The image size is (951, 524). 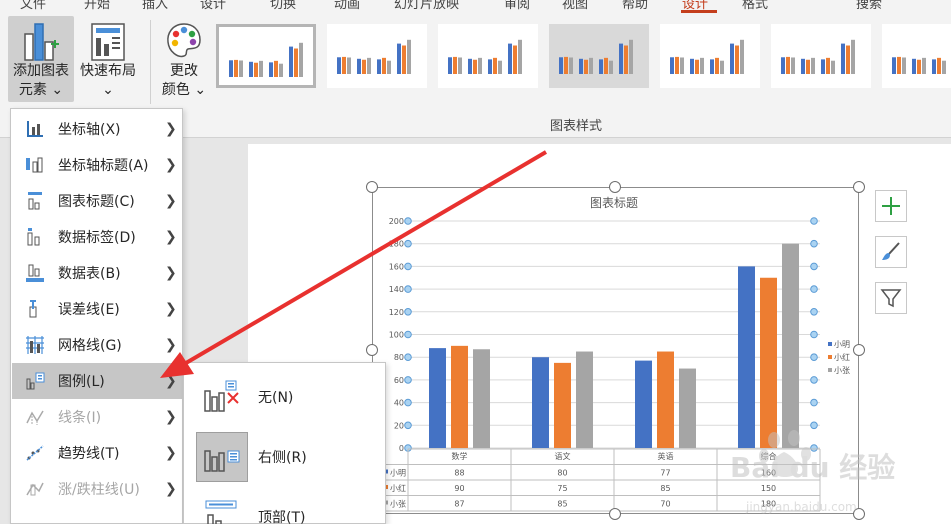 What do you see at coordinates (35, 453) in the screenshot?
I see `trendline-icon` at bounding box center [35, 453].